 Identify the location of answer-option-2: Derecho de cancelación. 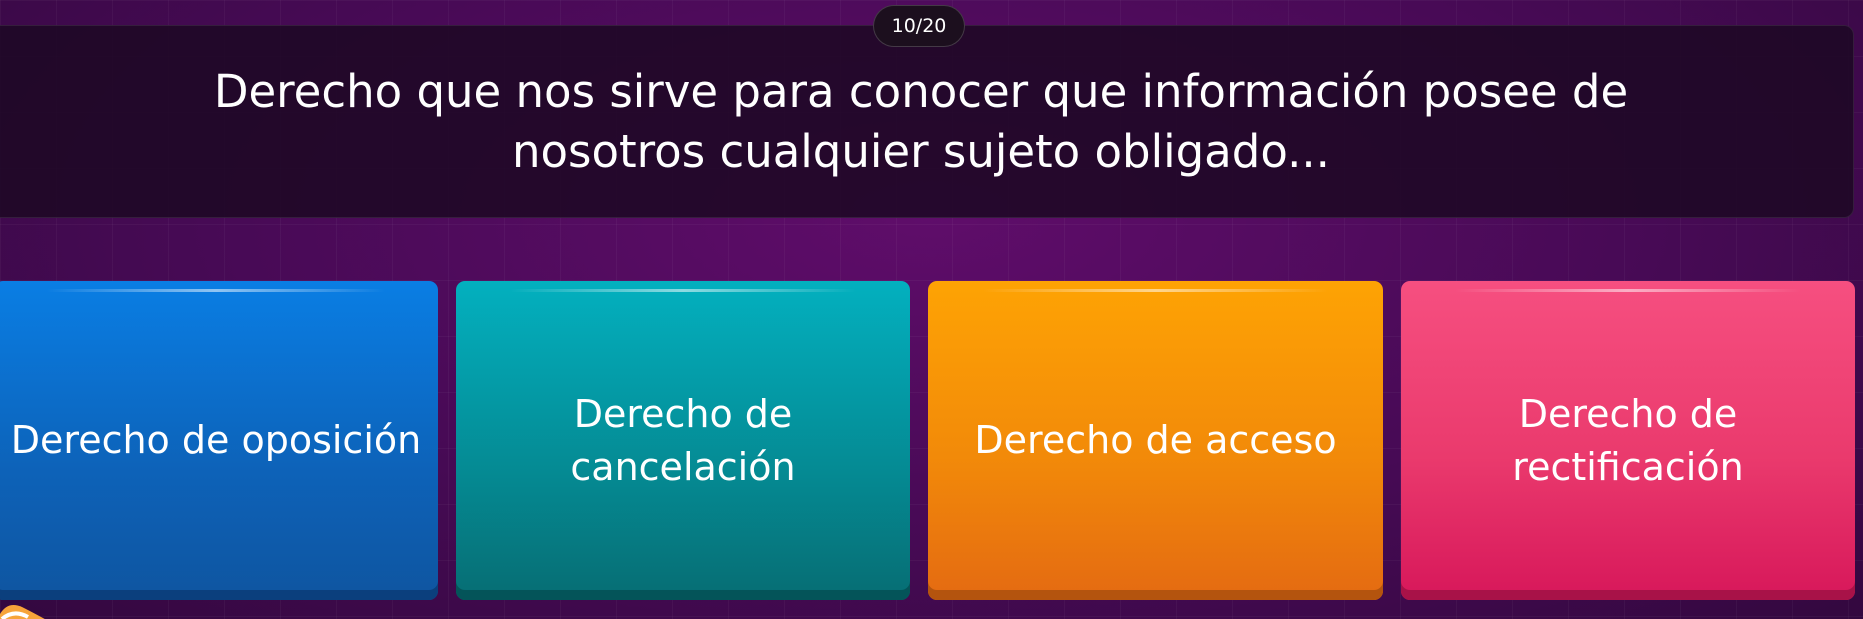
(683, 440).